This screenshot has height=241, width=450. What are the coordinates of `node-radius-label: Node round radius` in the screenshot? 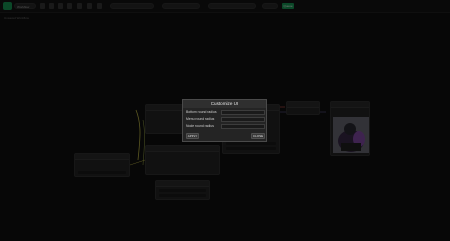 It's located at (200, 126).